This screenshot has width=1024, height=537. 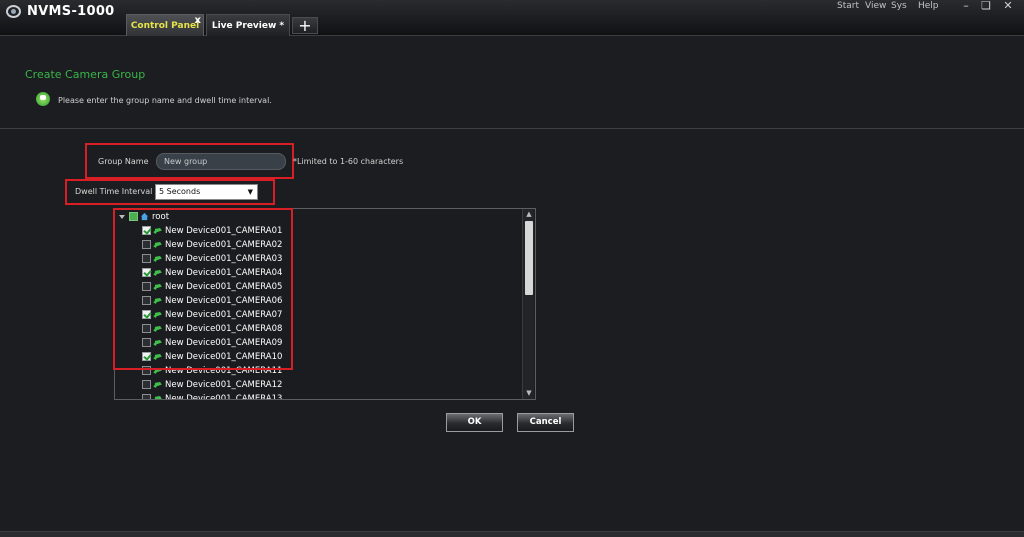 What do you see at coordinates (71, 11) in the screenshot?
I see `app-title: NVMS-1000` at bounding box center [71, 11].